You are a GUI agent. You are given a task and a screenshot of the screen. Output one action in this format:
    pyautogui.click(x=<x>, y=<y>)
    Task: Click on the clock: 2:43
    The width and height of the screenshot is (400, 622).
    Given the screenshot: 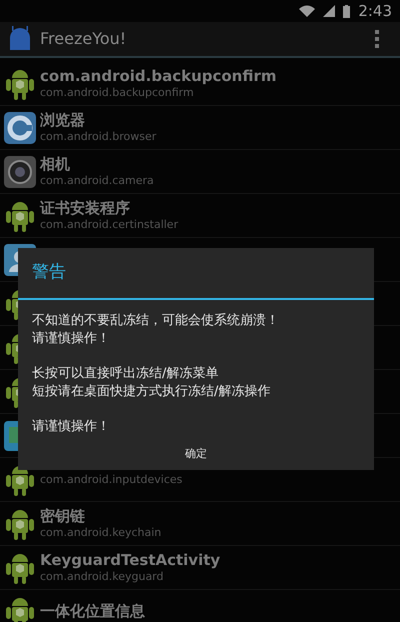 What is the action you would take?
    pyautogui.click(x=375, y=11)
    